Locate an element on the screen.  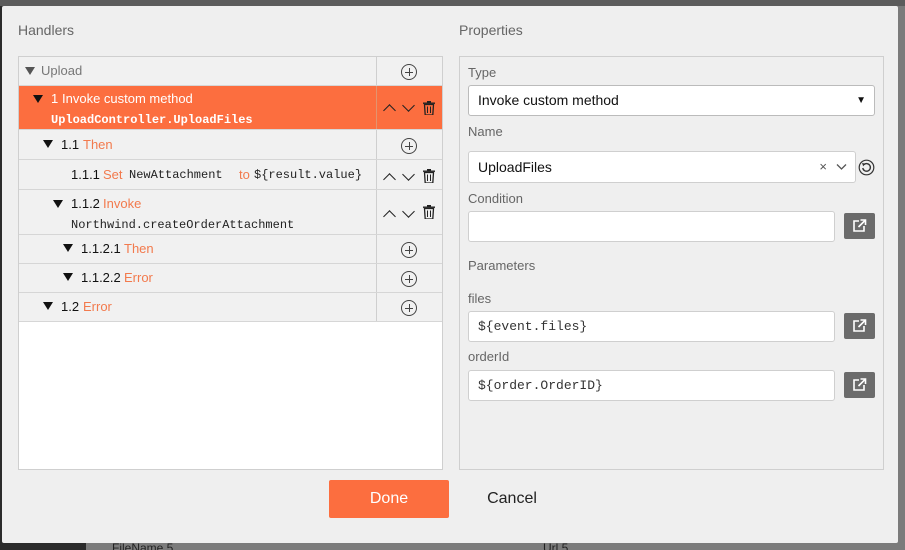
parameters-label: Parameters is located at coordinates (502, 265).